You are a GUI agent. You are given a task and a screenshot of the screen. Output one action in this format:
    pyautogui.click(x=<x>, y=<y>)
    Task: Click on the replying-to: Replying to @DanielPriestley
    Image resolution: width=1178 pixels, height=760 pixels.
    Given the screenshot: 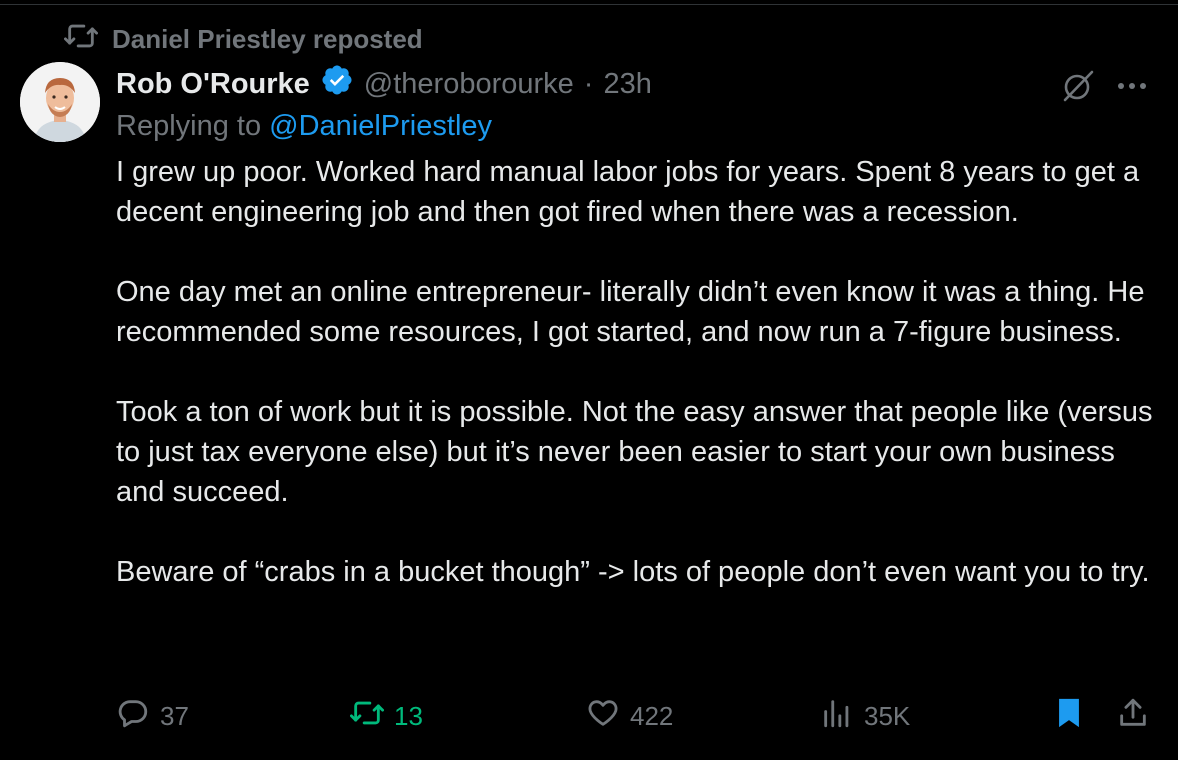 What is the action you would take?
    pyautogui.click(x=304, y=126)
    